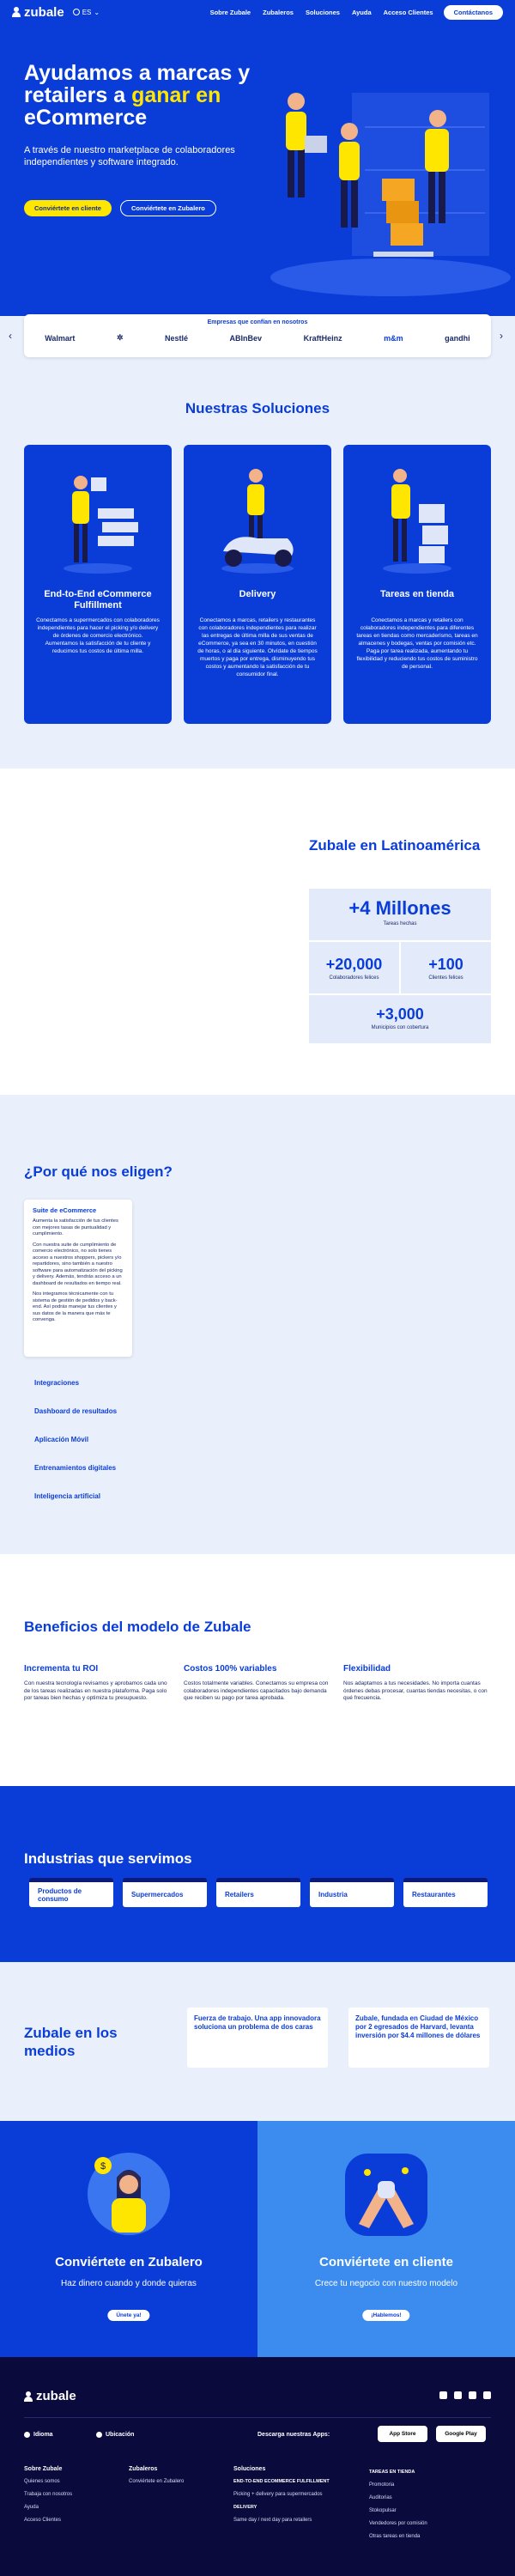  Describe the element at coordinates (257, 408) in the screenshot. I see `solutions-title: Nuestras Soluciones` at that location.